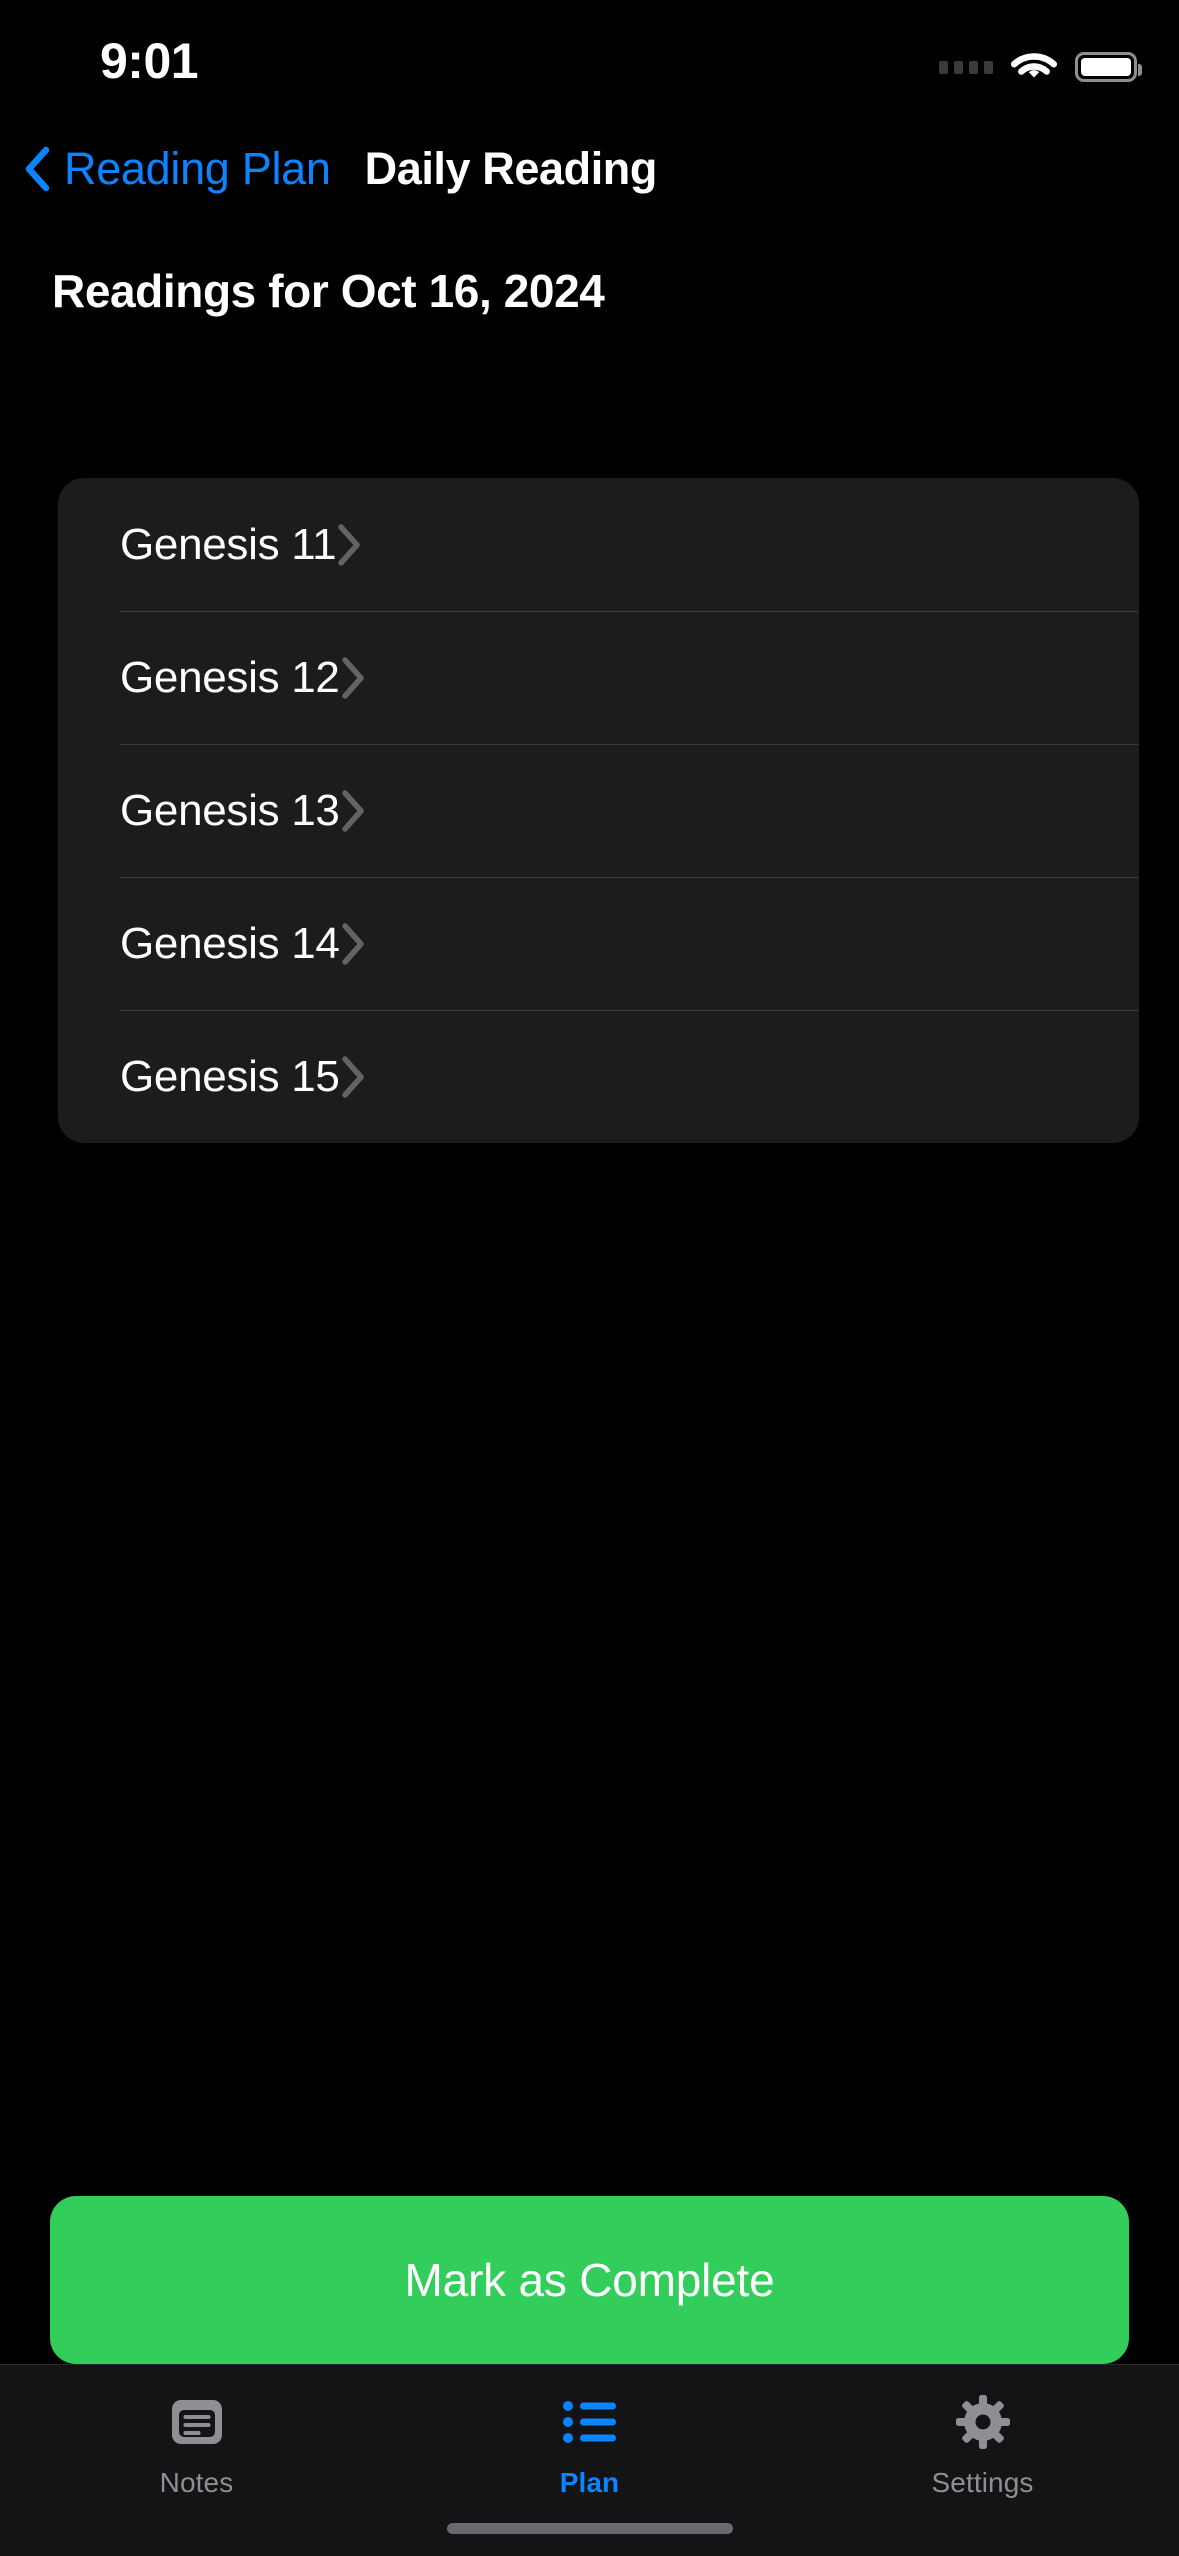  What do you see at coordinates (966, 67) in the screenshot?
I see `cellular-dots-icon` at bounding box center [966, 67].